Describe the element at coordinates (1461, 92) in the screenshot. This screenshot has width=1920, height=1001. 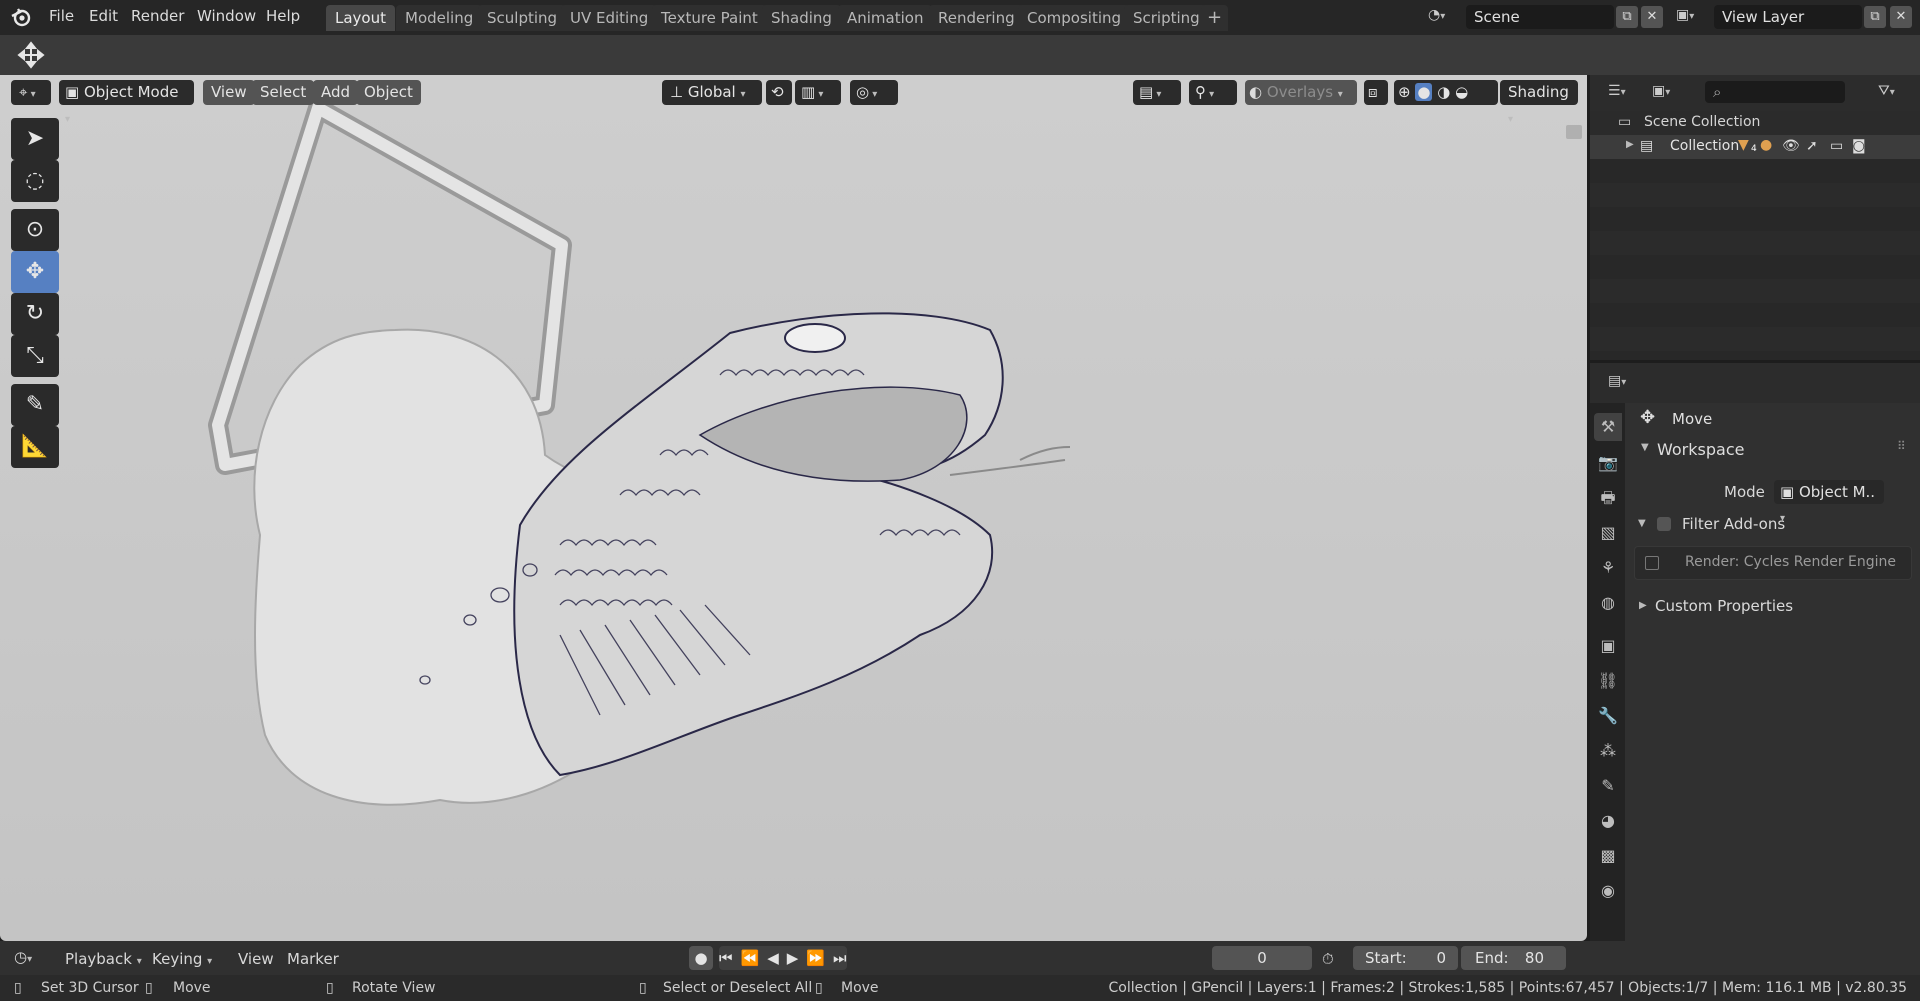
I see `rendered-shading-icon: ◒` at that location.